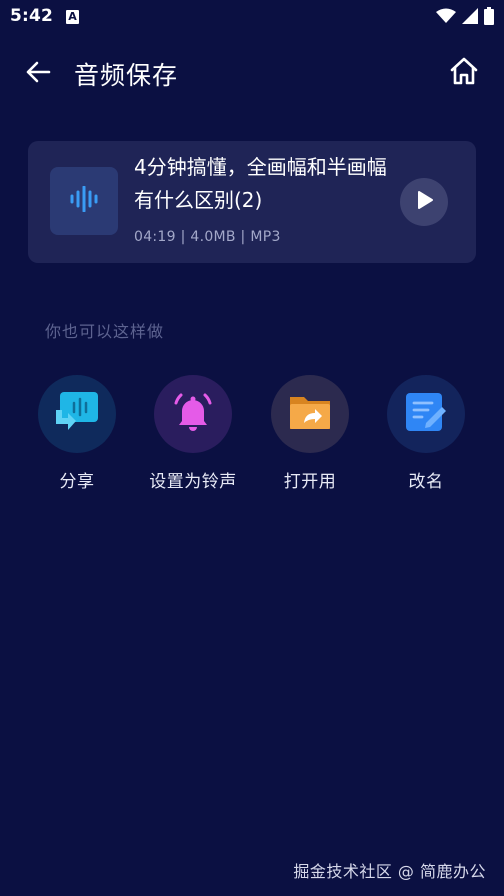 The width and height of the screenshot is (504, 896). What do you see at coordinates (207, 237) in the screenshot?
I see `audio-meta: 04:19 | 4.0MB | MP3` at bounding box center [207, 237].